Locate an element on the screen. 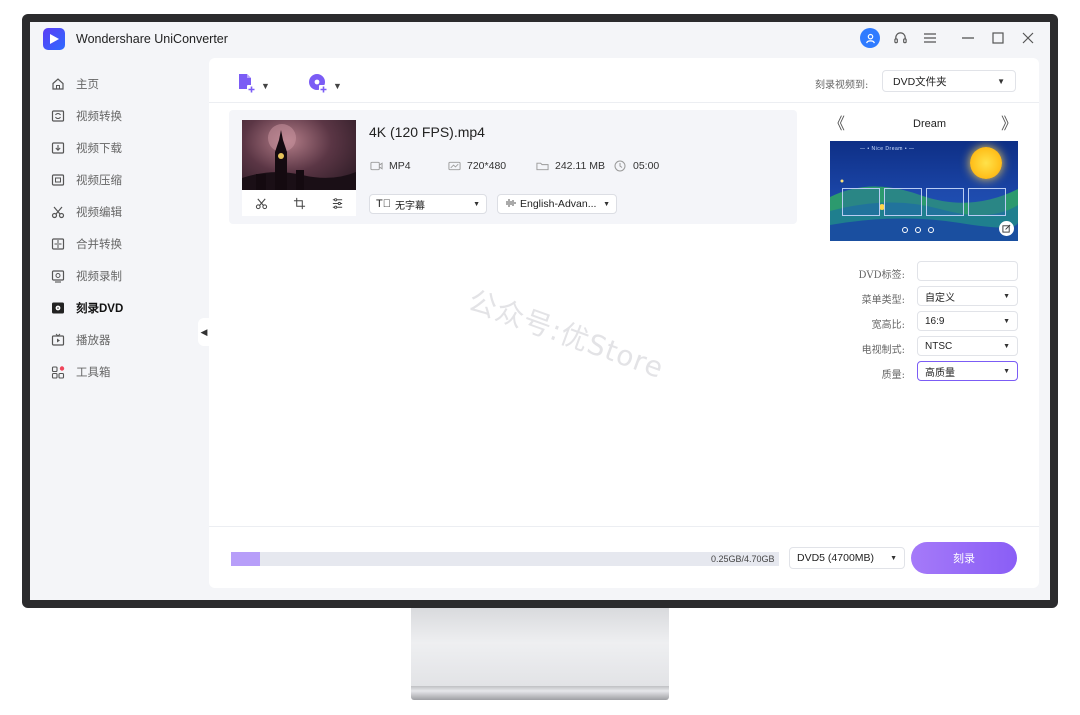 This screenshot has width=1080, height=715. merge-icon is located at coordinates (58, 244).